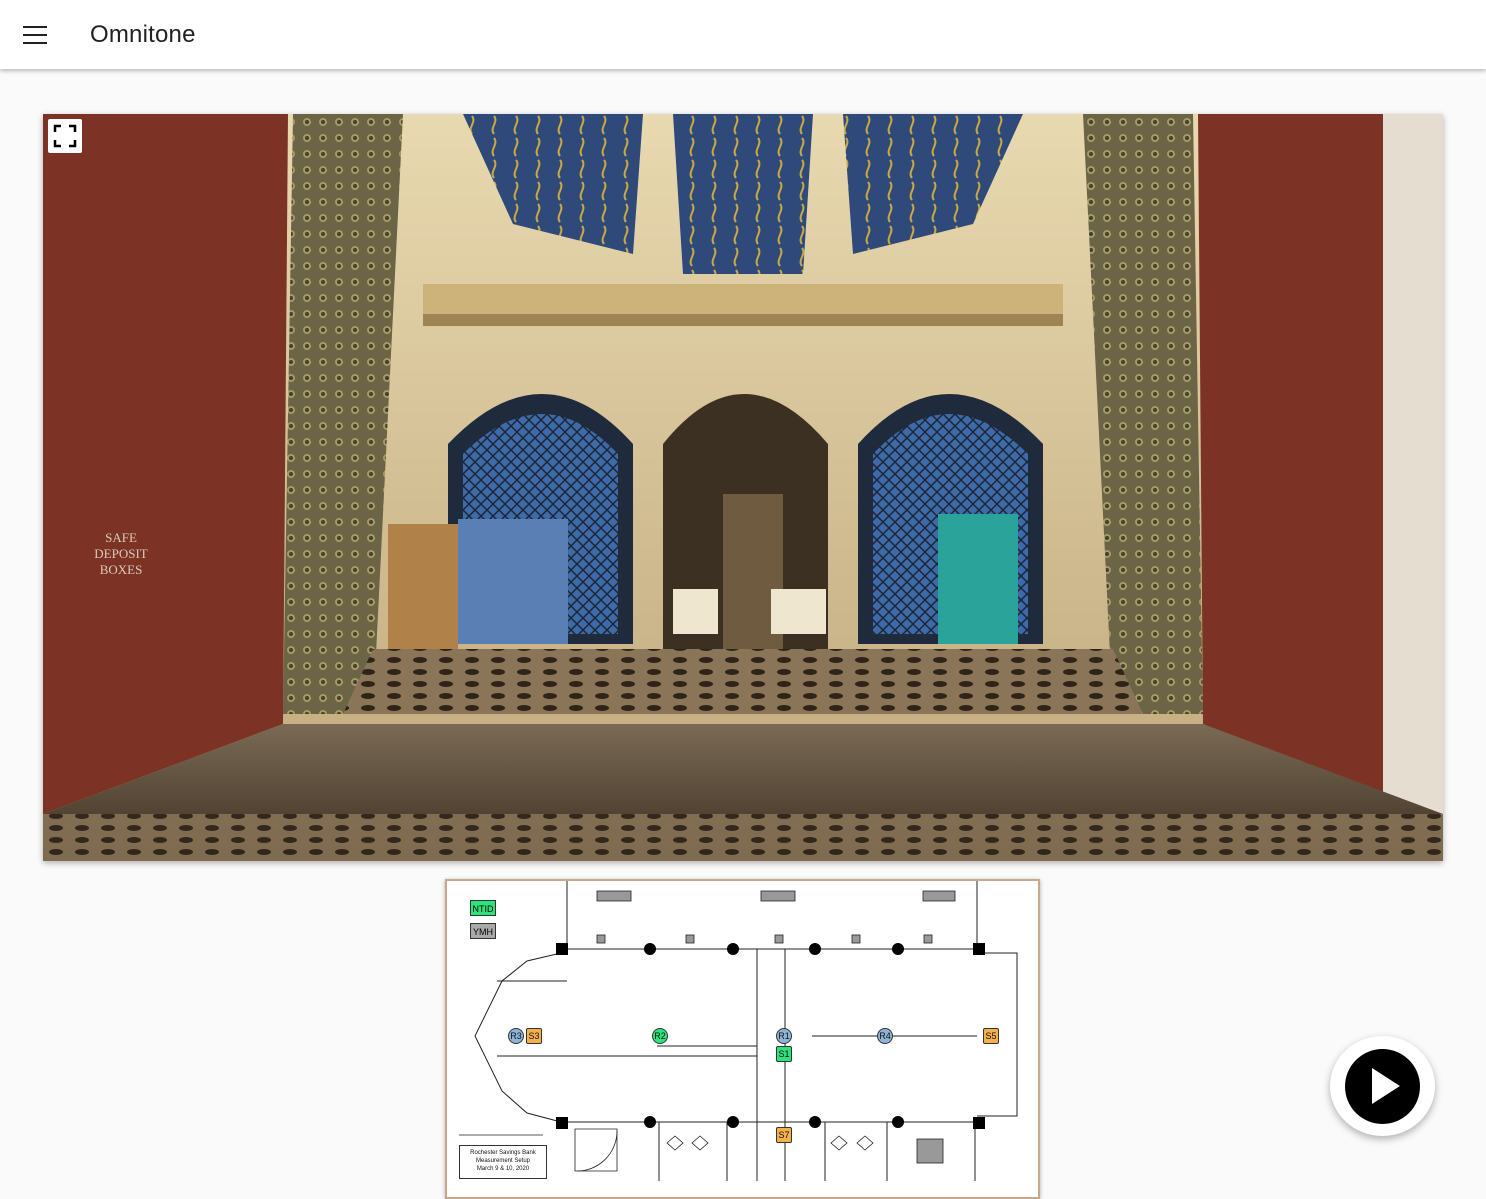  I want to click on marker-r1: R1, so click(784, 1036).